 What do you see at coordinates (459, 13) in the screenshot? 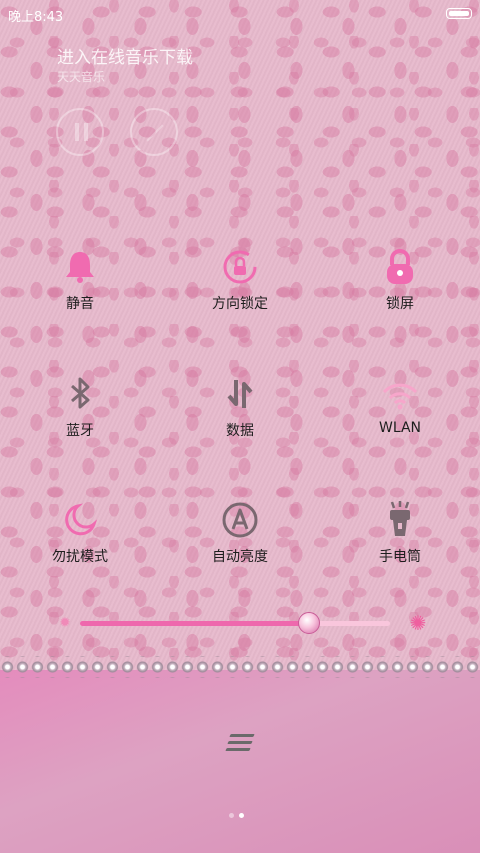
I see `battery-icon` at bounding box center [459, 13].